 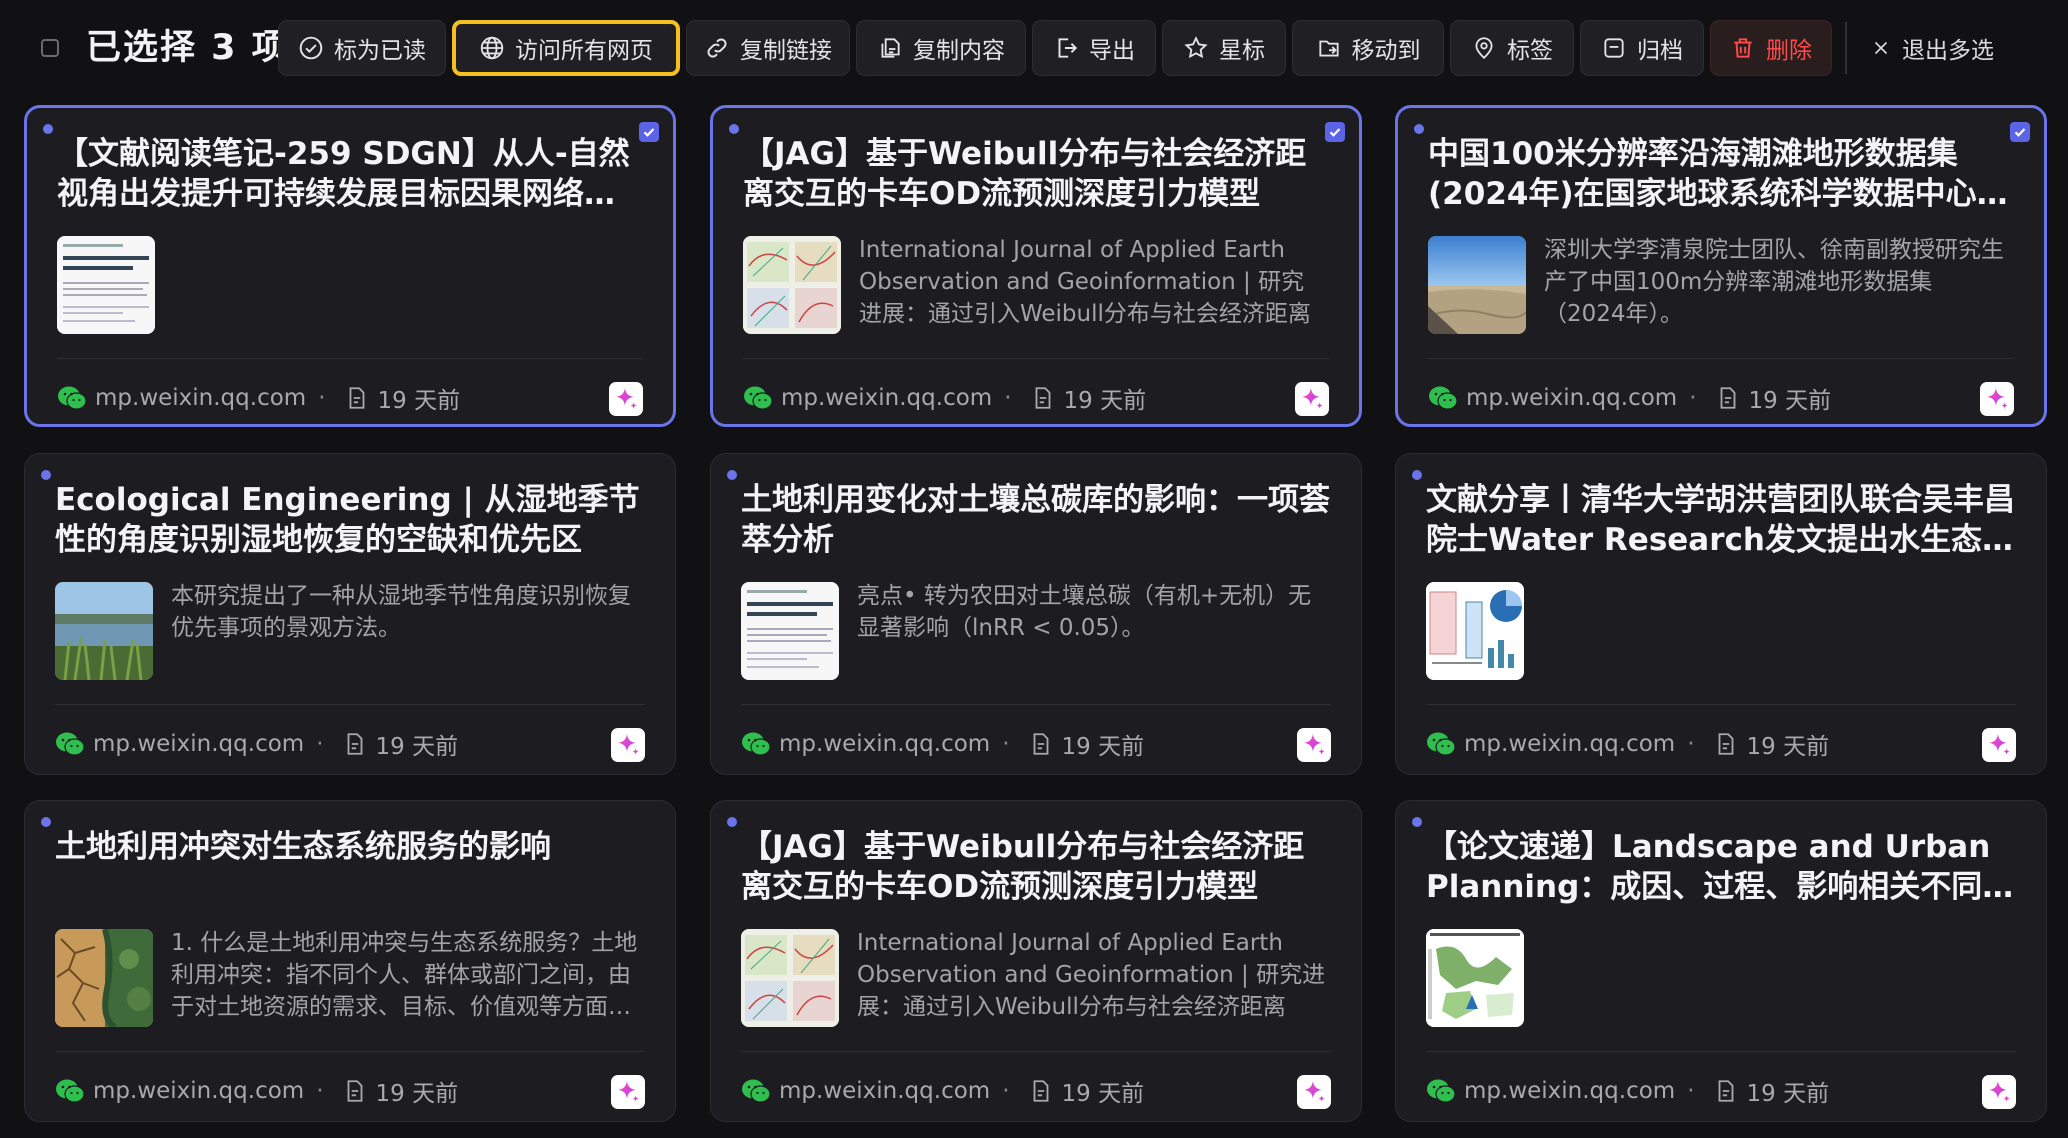 What do you see at coordinates (401, 612) in the screenshot?
I see `card-summary: 本研究提出了一种从湿地季节性角度识别恢复优先事项的景观方法。` at bounding box center [401, 612].